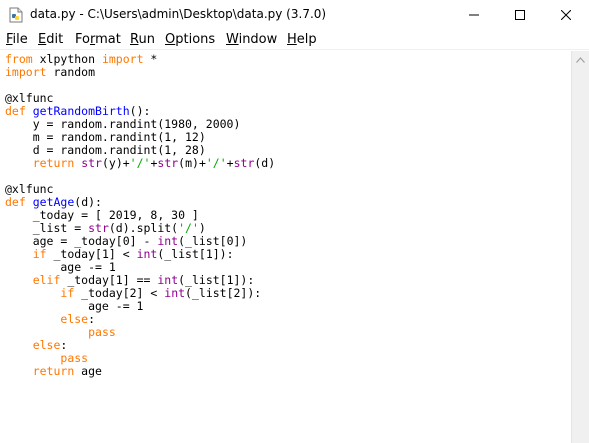 This screenshot has width=589, height=443. I want to click on maximize-button, so click(520, 15).